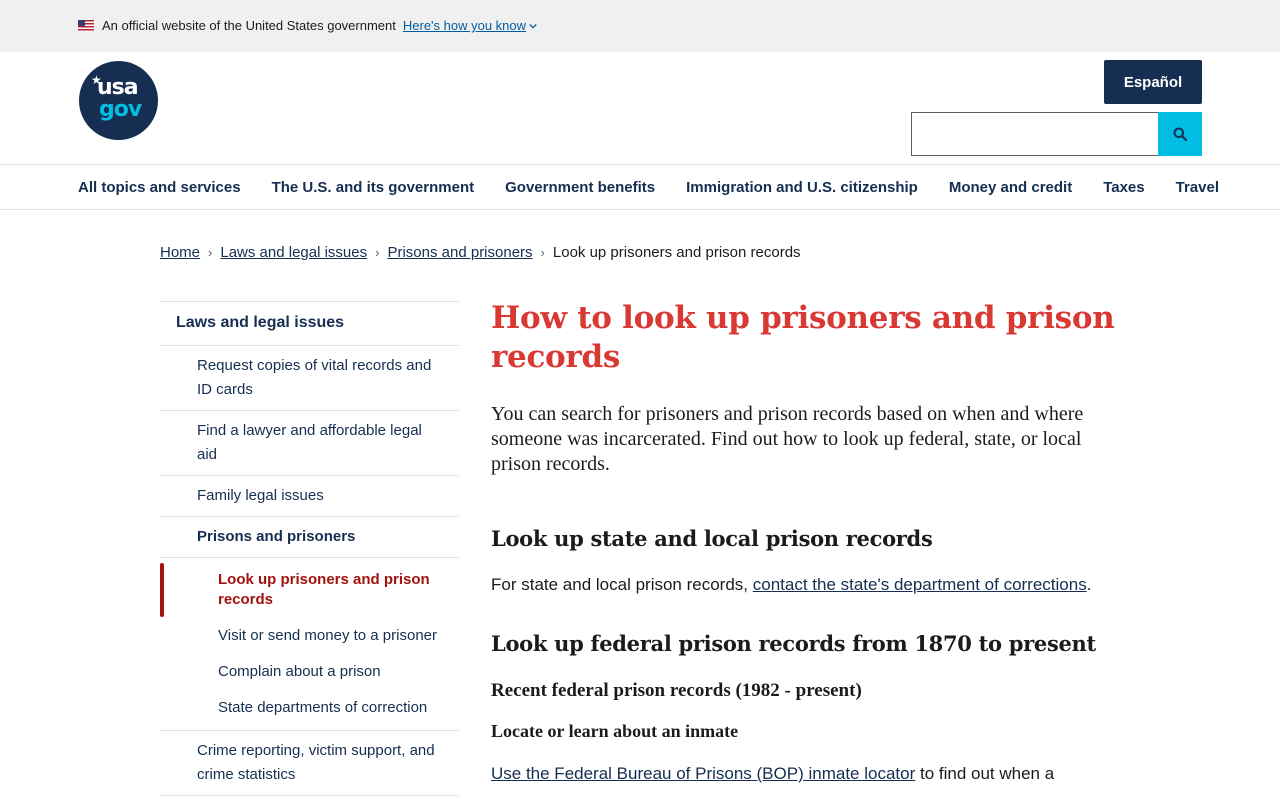  What do you see at coordinates (1010, 187) in the screenshot?
I see `nav-item-money-credit: Money and credit` at bounding box center [1010, 187].